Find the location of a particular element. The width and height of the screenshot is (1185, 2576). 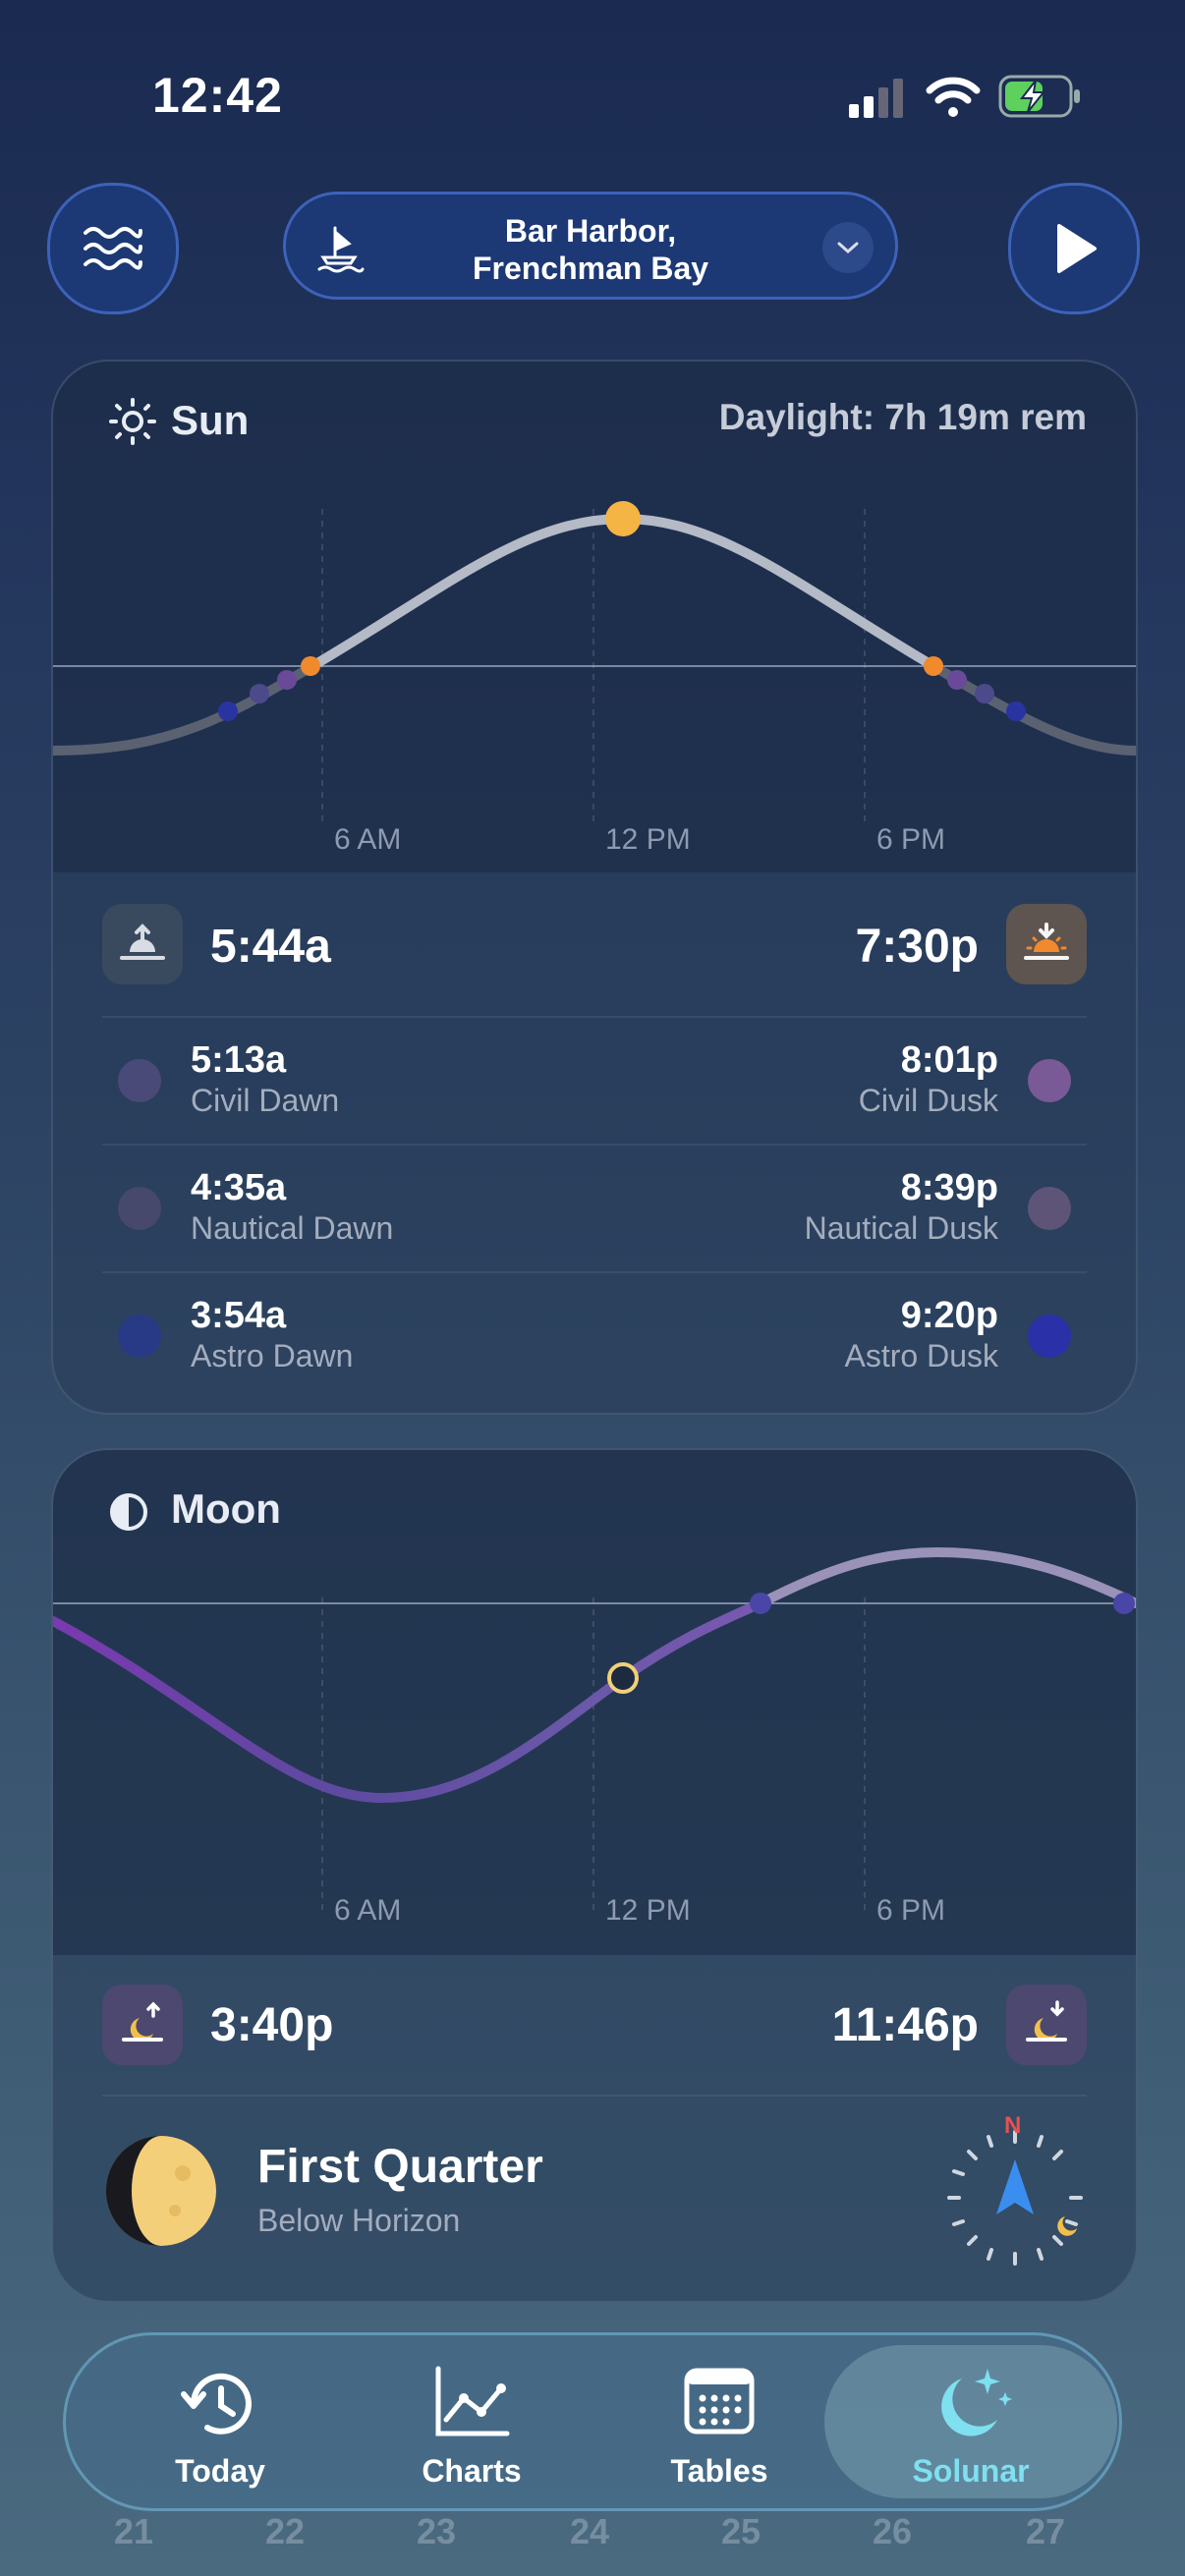

nautical-dawn-label: Nautical Dawn is located at coordinates (292, 1228).